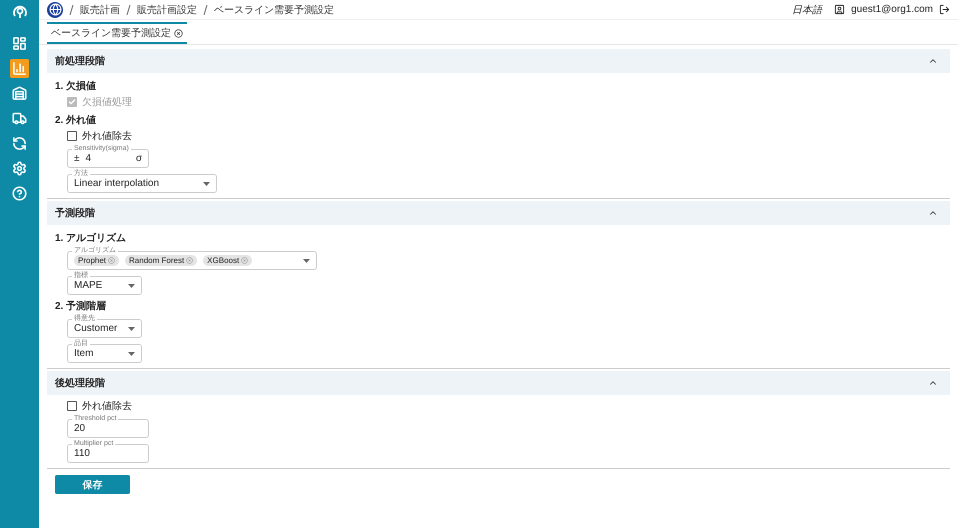 The width and height of the screenshot is (958, 528). I want to click on subsection-heading: 2. 外れ値, so click(75, 120).